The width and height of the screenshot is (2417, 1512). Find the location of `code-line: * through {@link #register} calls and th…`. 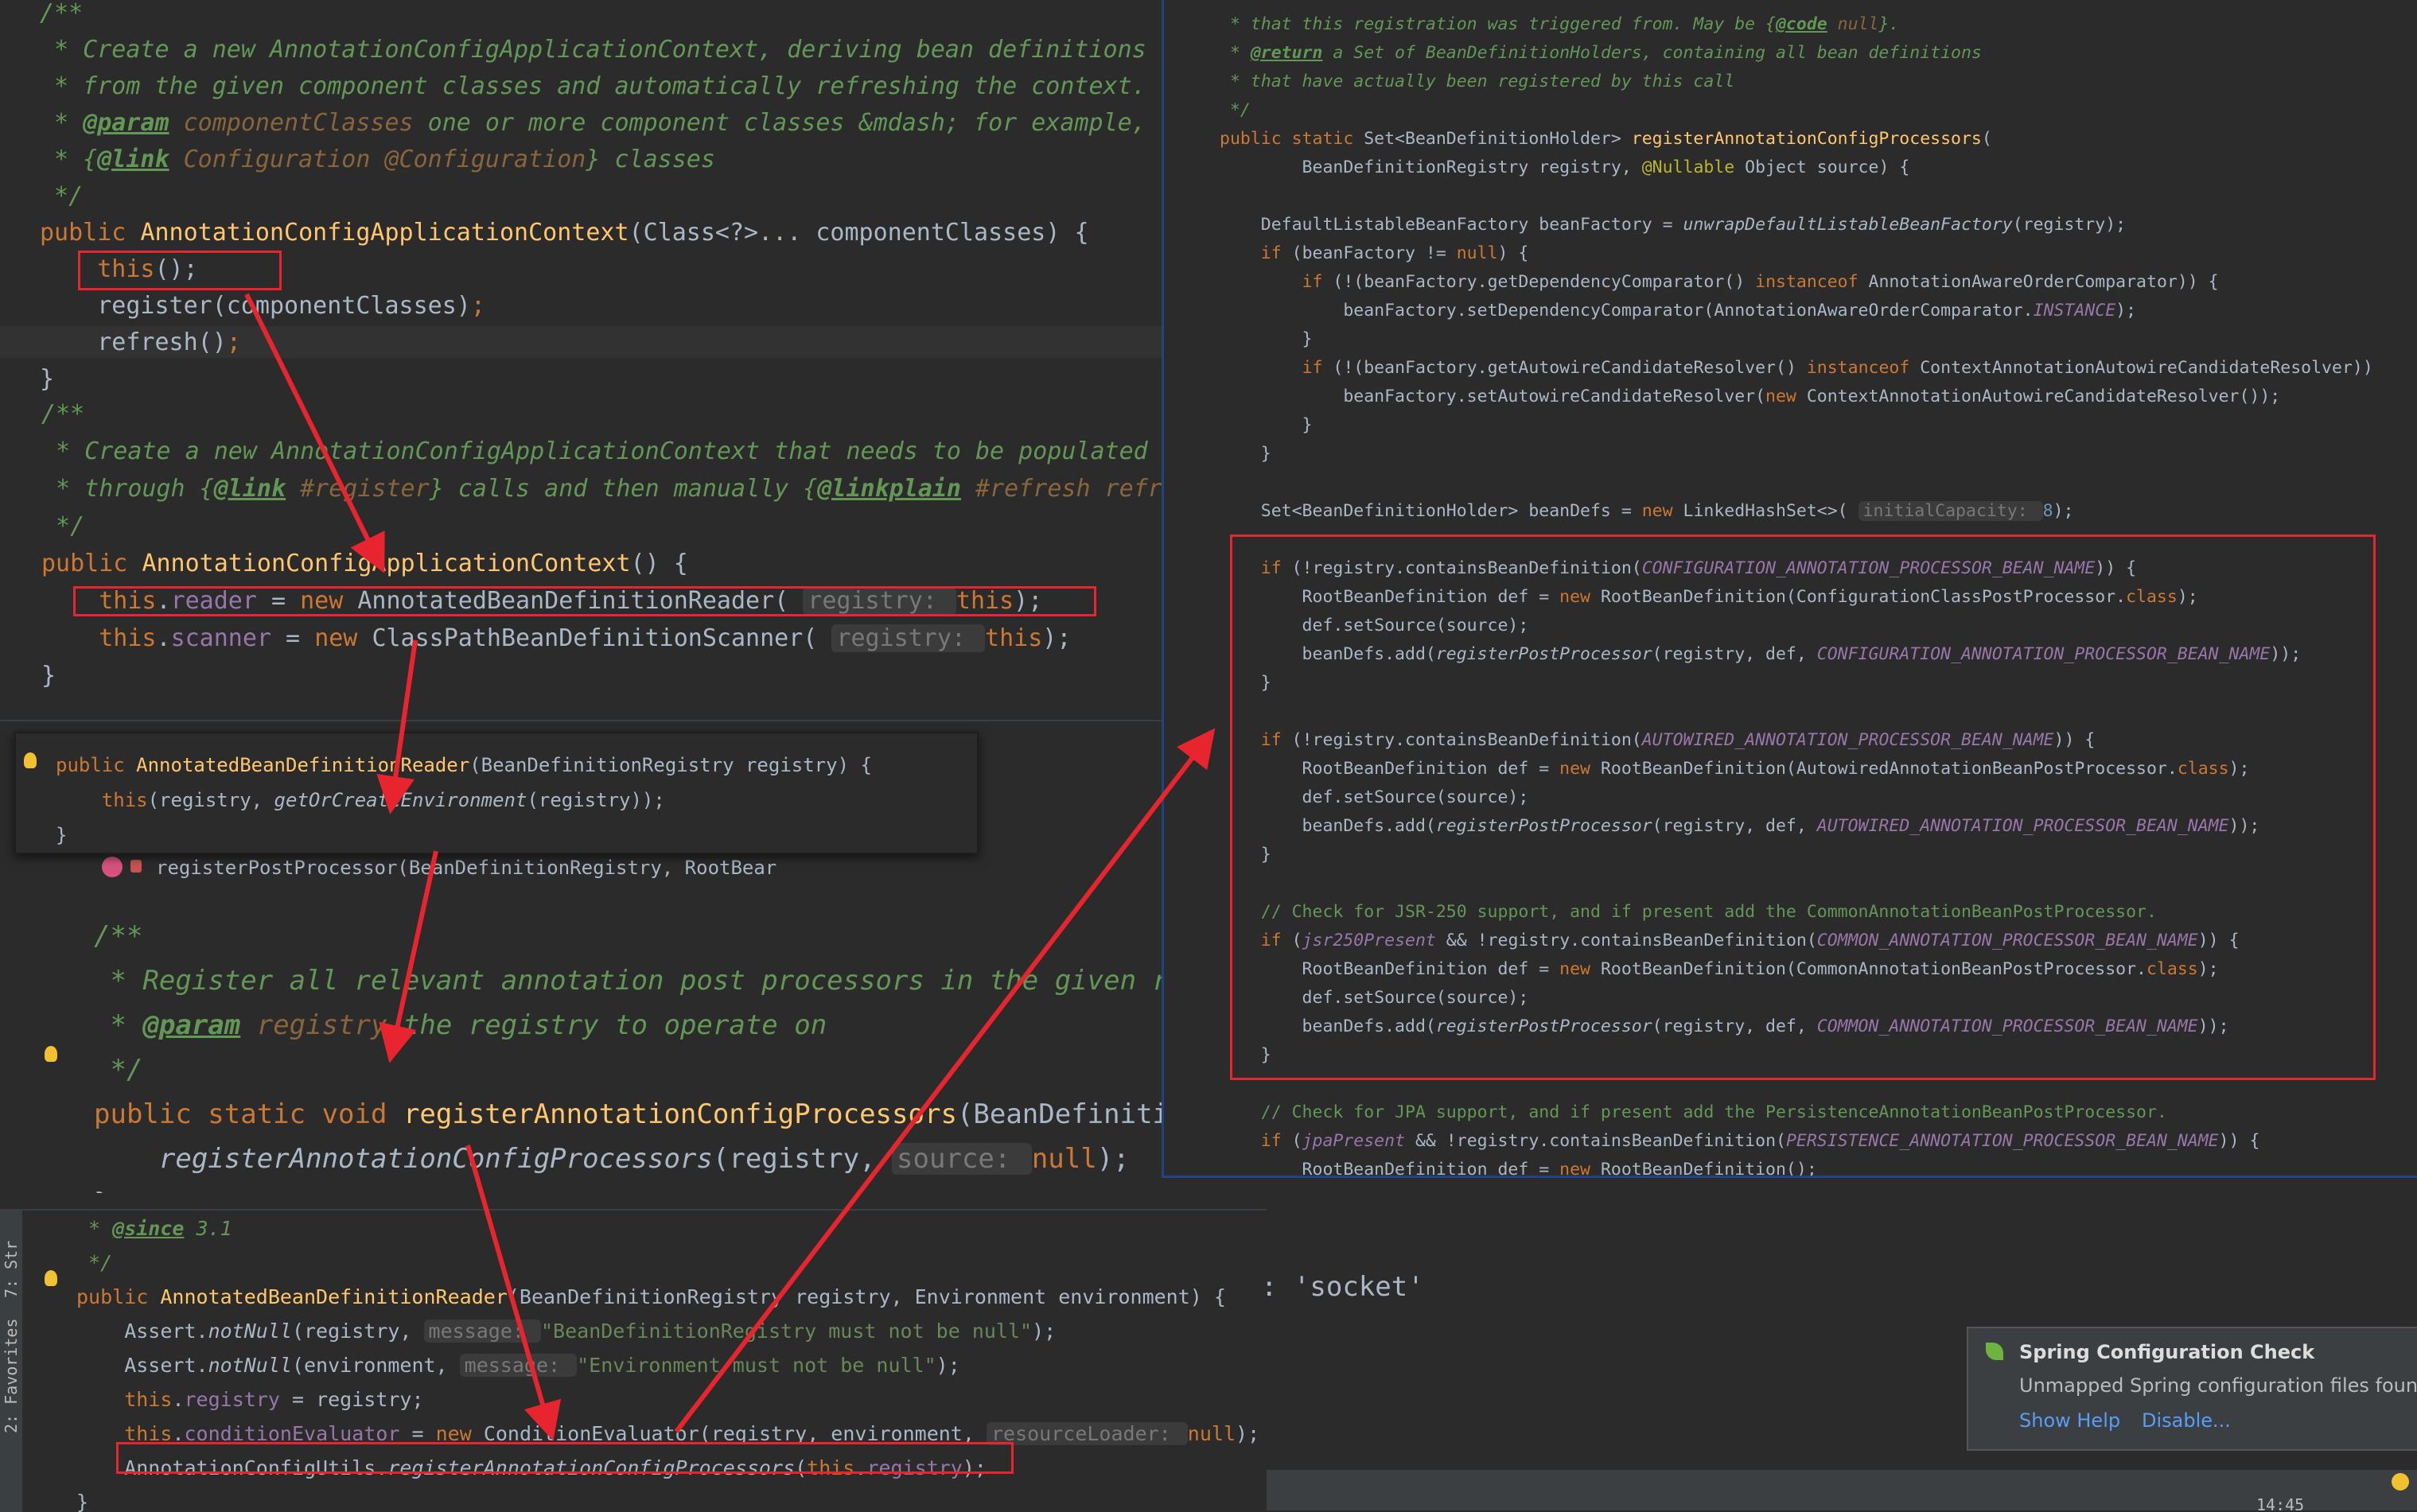

code-line: * through {@link #register} calls and th… is located at coordinates (602, 489).